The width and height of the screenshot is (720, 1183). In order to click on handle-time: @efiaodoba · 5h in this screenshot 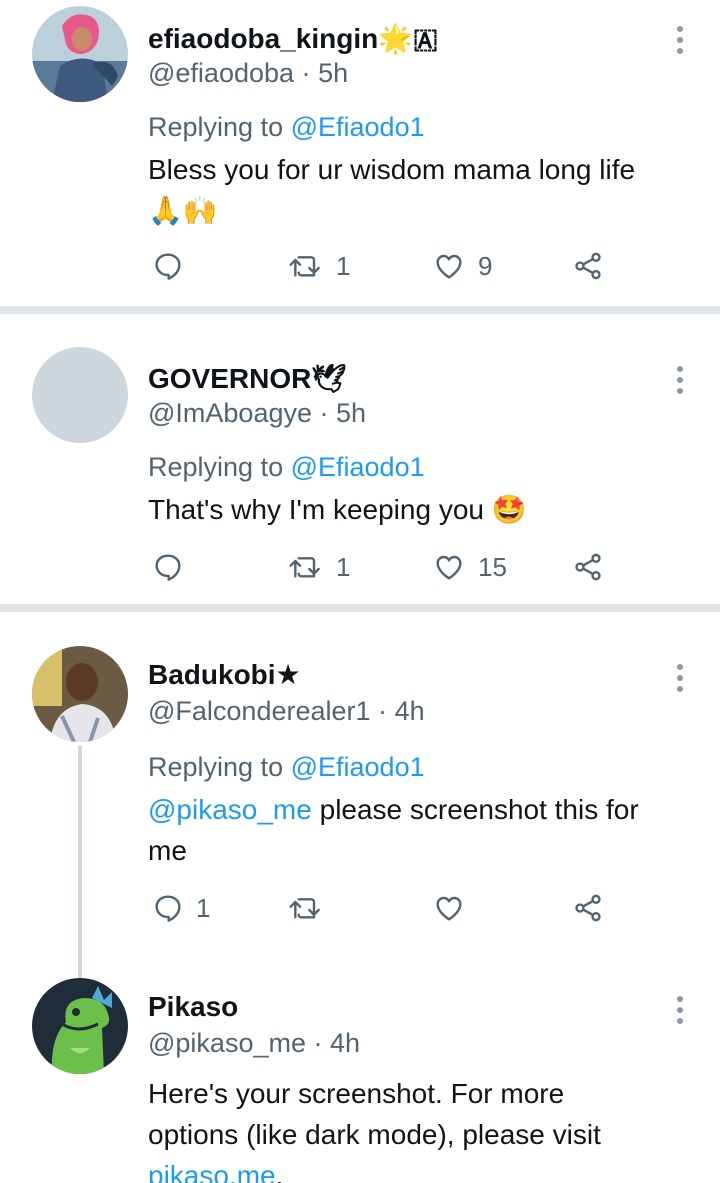, I will do `click(248, 73)`.